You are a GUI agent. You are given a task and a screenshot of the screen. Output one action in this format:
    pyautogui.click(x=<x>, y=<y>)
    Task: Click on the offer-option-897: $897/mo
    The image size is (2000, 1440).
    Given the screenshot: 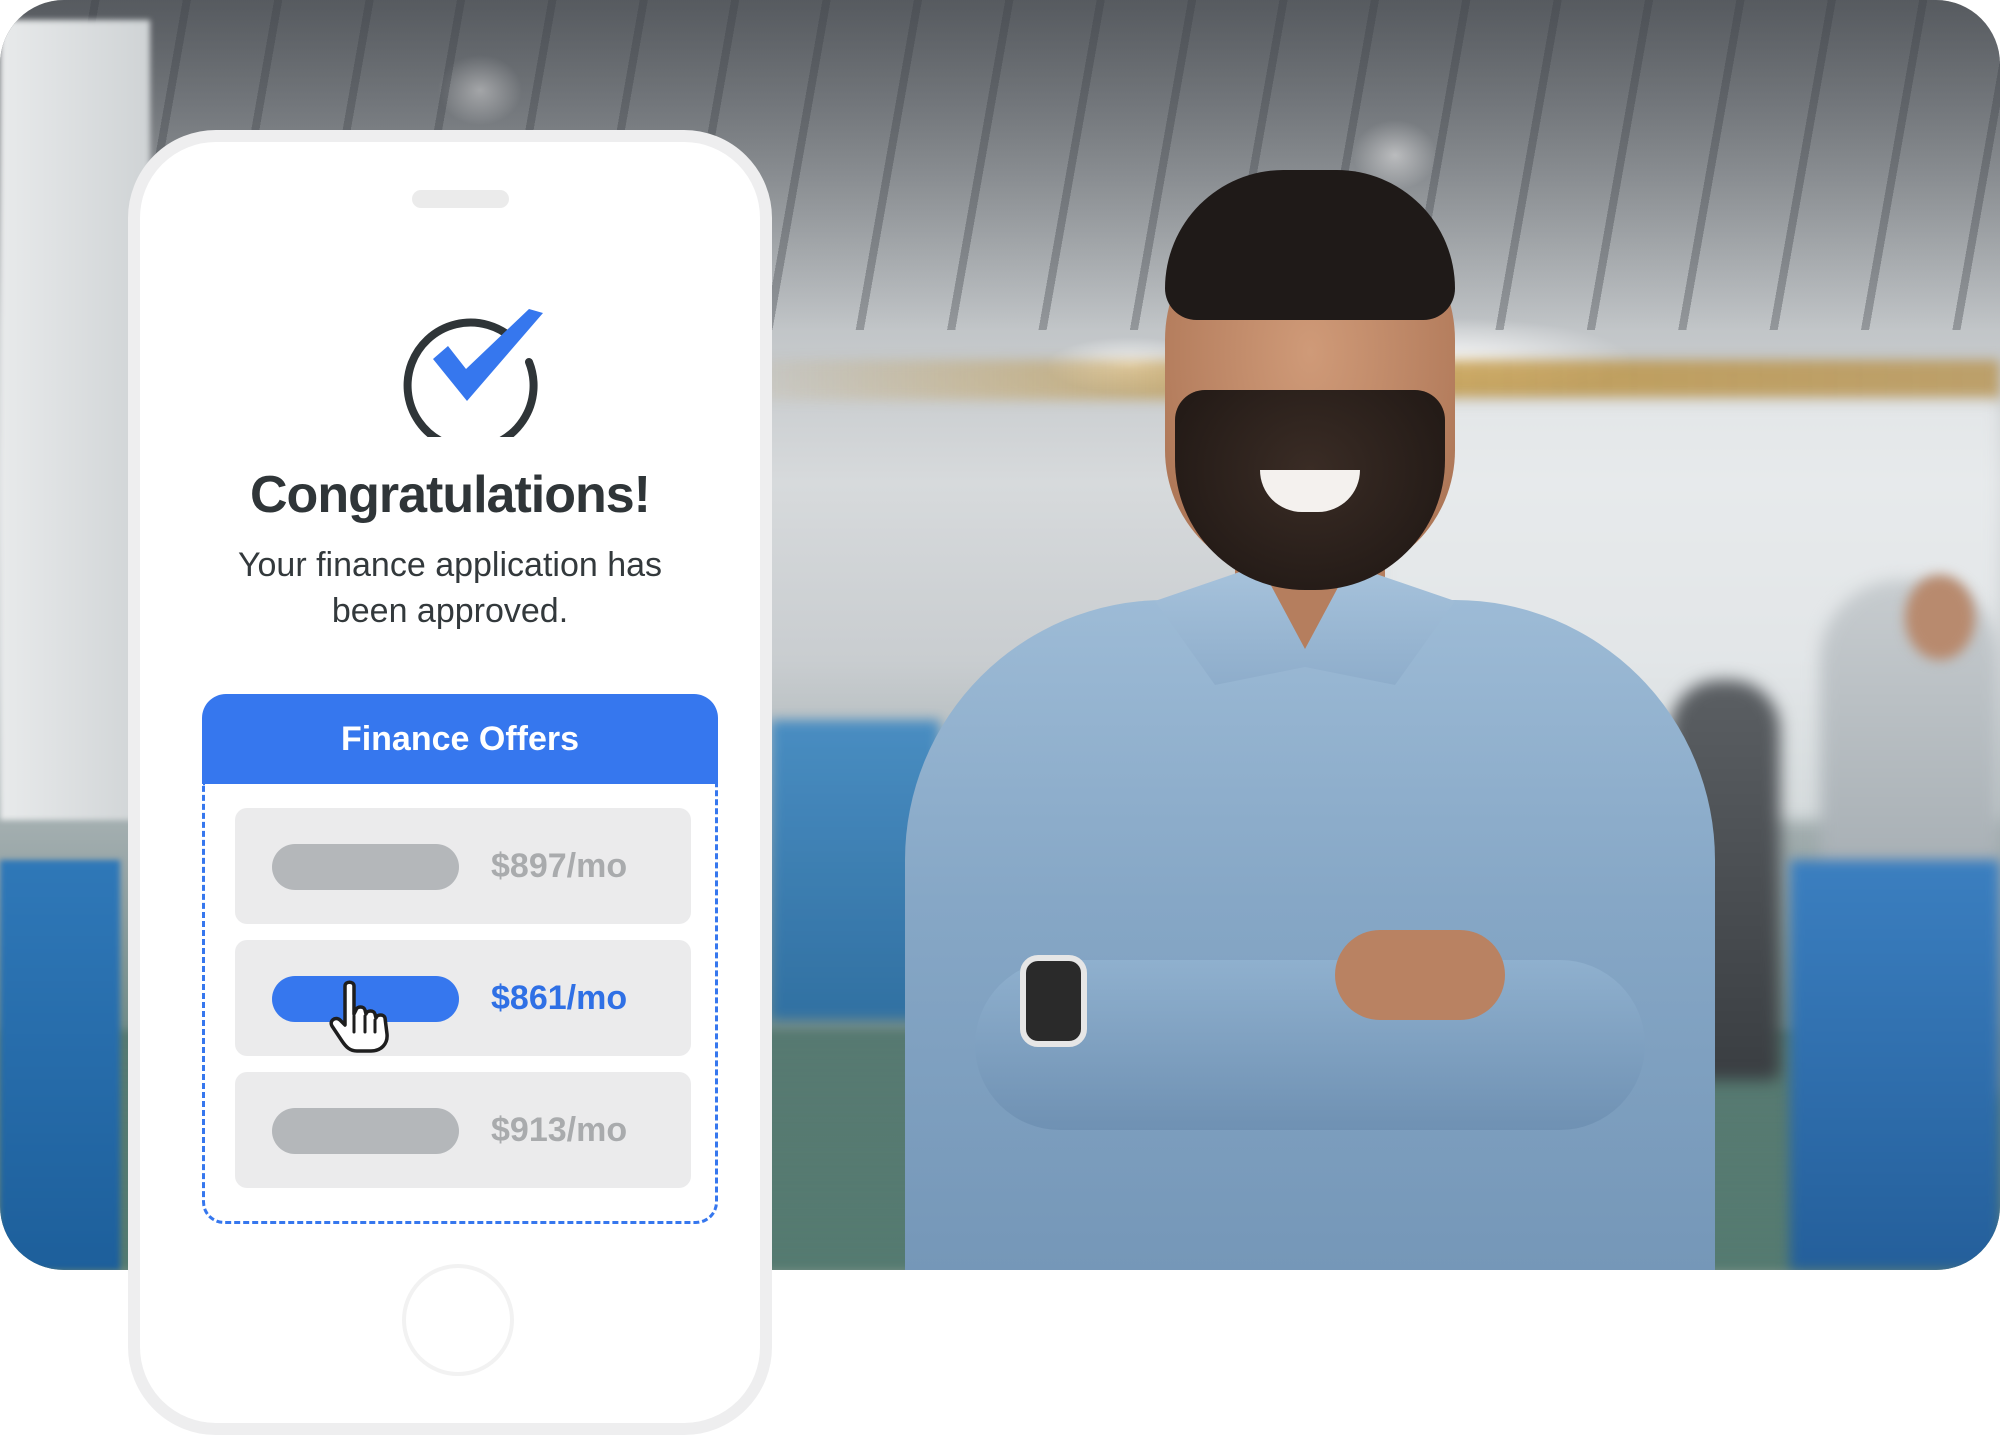 What is the action you would take?
    pyautogui.click(x=463, y=866)
    